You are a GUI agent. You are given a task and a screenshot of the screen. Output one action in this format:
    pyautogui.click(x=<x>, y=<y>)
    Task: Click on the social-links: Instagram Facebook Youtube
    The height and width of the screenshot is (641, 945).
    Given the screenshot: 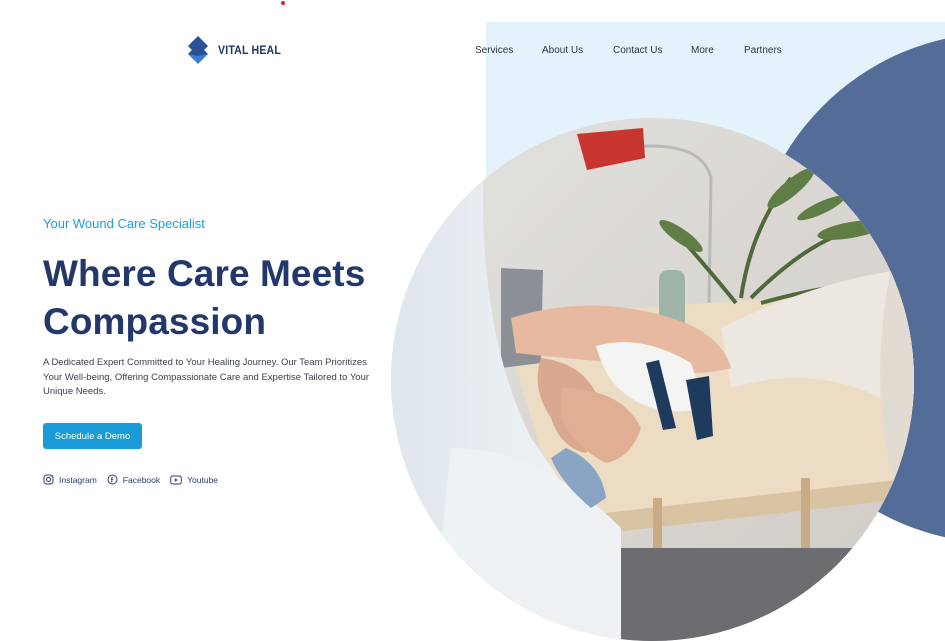 What is the action you would take?
    pyautogui.click(x=135, y=479)
    